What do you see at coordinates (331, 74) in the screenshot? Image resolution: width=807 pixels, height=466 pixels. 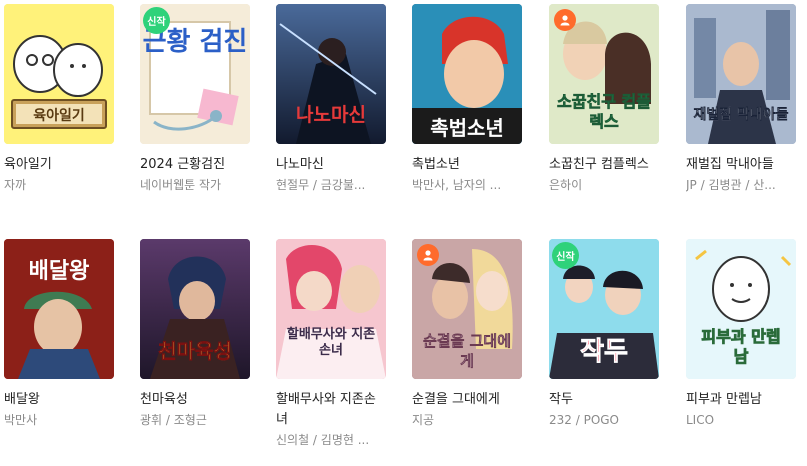 I see `webtoon-thumbnail: 나노마신` at bounding box center [331, 74].